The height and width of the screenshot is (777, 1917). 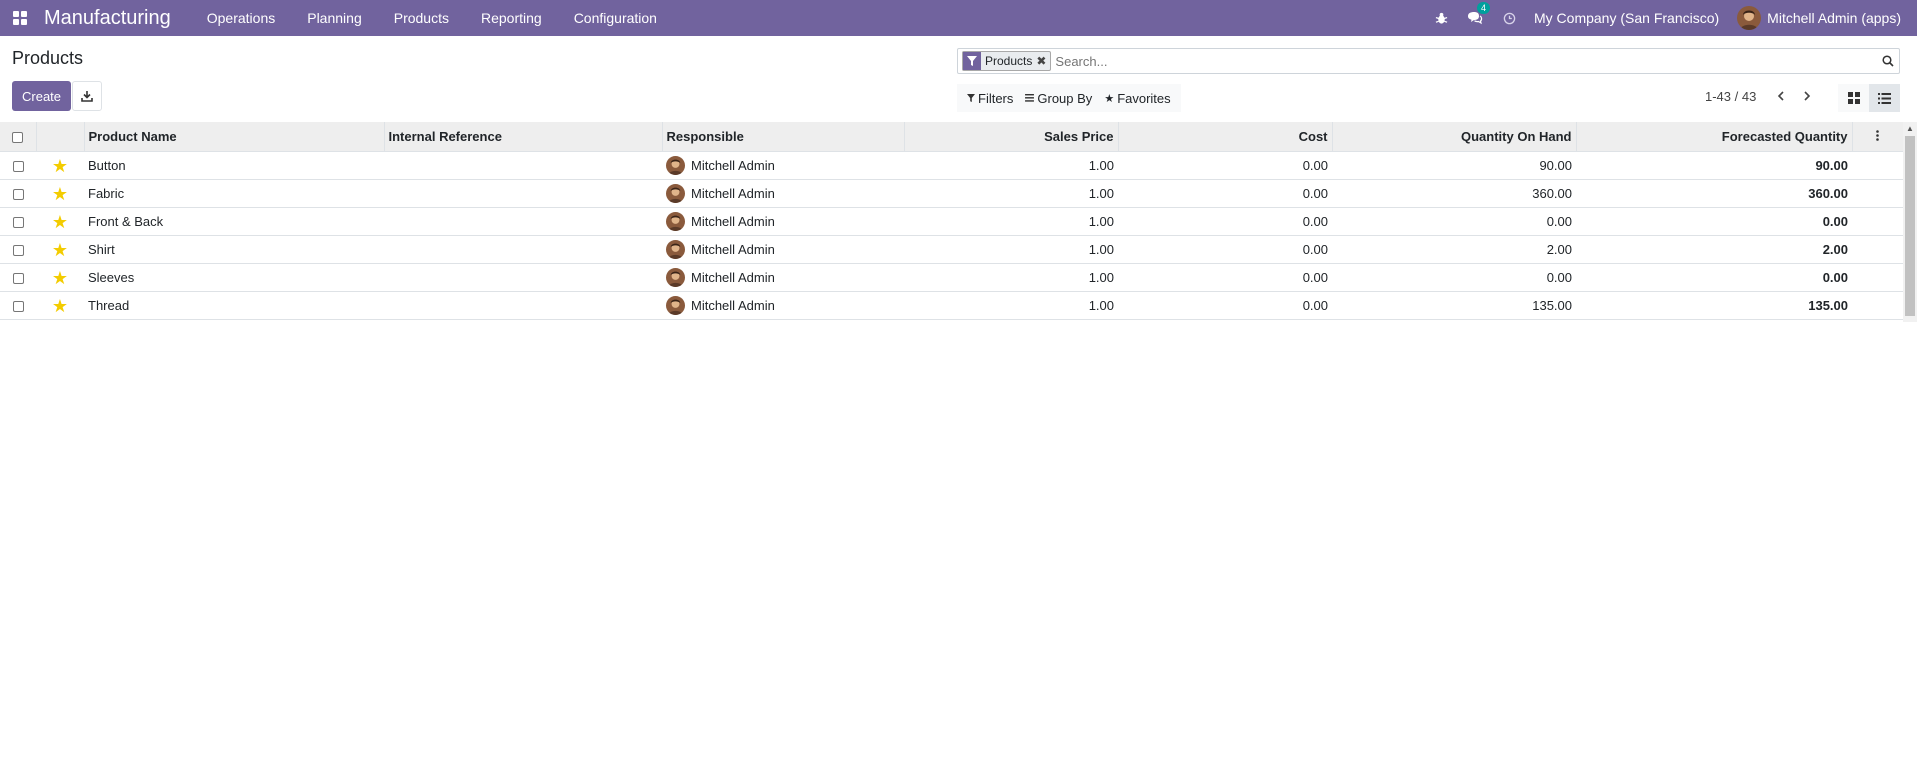 What do you see at coordinates (1714, 249) in the screenshot?
I see `cell-forecasted-quantity: 2.00` at bounding box center [1714, 249].